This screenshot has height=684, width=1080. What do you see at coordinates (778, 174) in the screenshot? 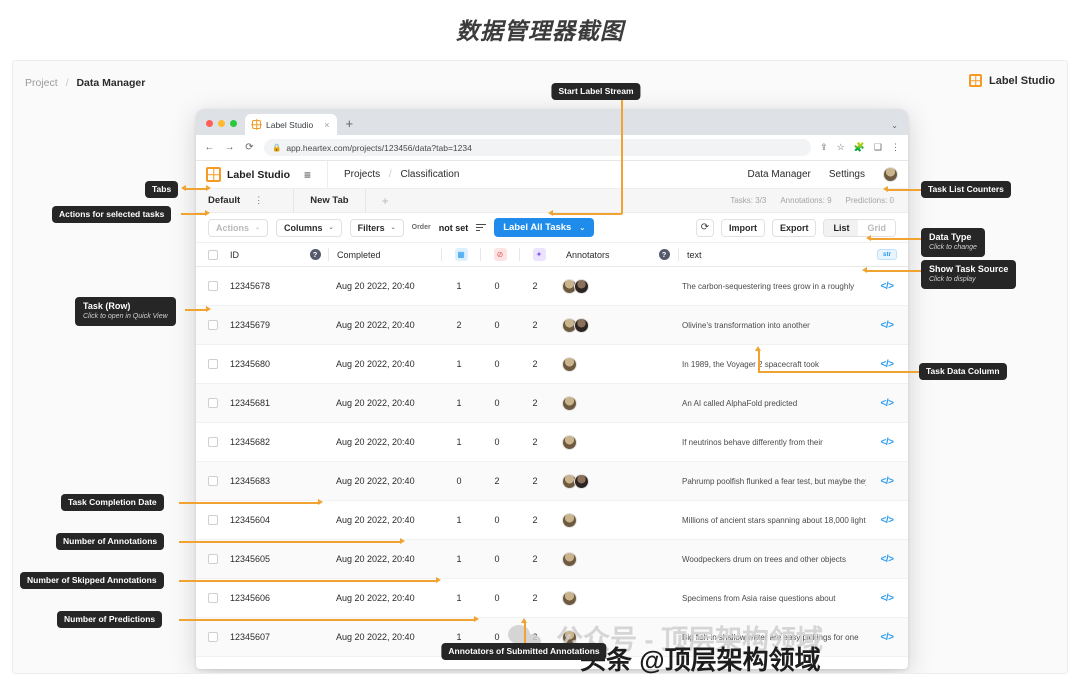
I see `nav-data-manager: Data Manager` at bounding box center [778, 174].